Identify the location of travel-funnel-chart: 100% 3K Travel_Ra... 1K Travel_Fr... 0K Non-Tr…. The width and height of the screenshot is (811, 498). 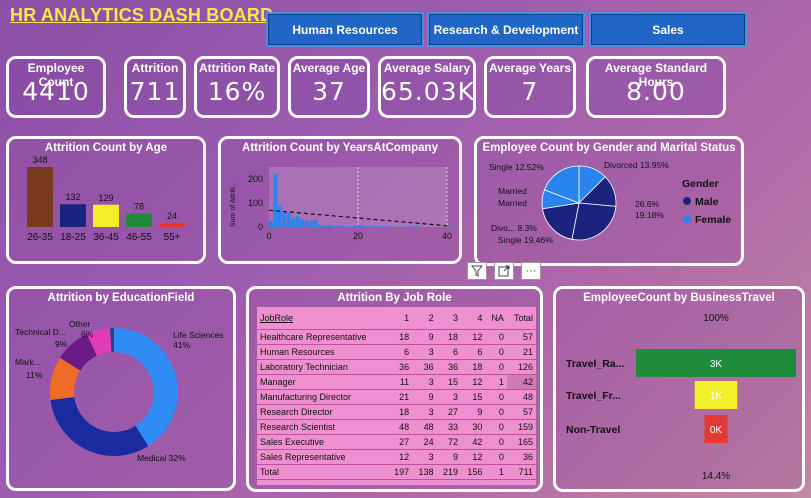
(681, 397).